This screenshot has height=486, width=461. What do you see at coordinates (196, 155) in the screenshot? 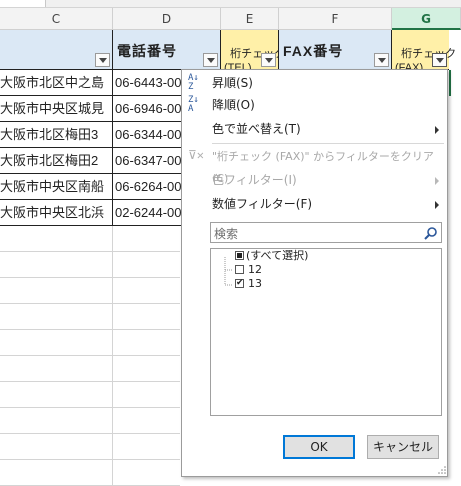
I see `clear-filter-icon: ⊽✕` at bounding box center [196, 155].